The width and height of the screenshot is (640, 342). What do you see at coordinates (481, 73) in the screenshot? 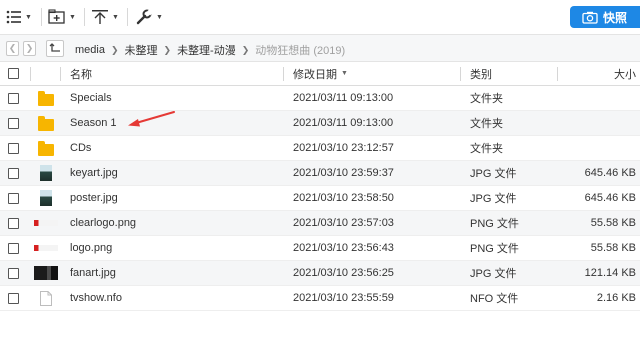
I see `column-header-type: 类别` at bounding box center [481, 73].